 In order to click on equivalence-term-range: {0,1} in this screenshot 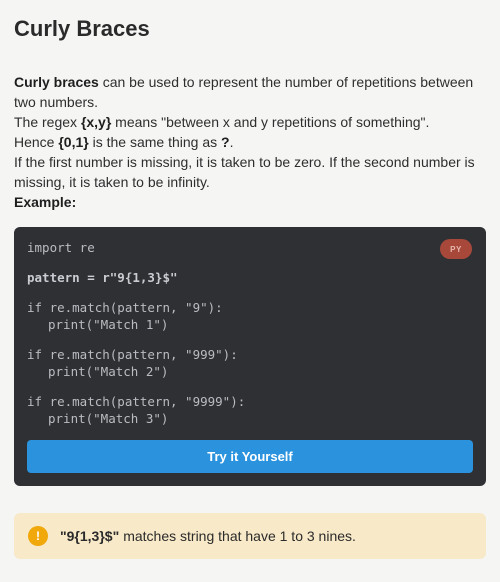, I will do `click(73, 142)`.